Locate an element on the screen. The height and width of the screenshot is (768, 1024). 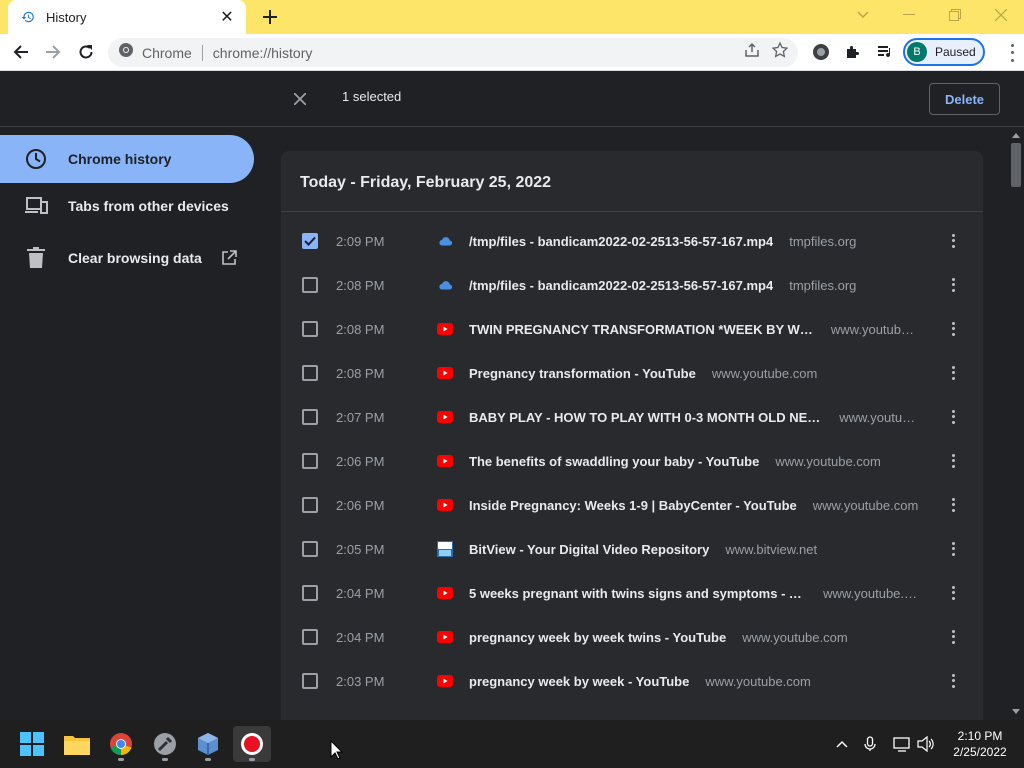
scroll-up-arrow-icon is located at coordinates (1016, 135).